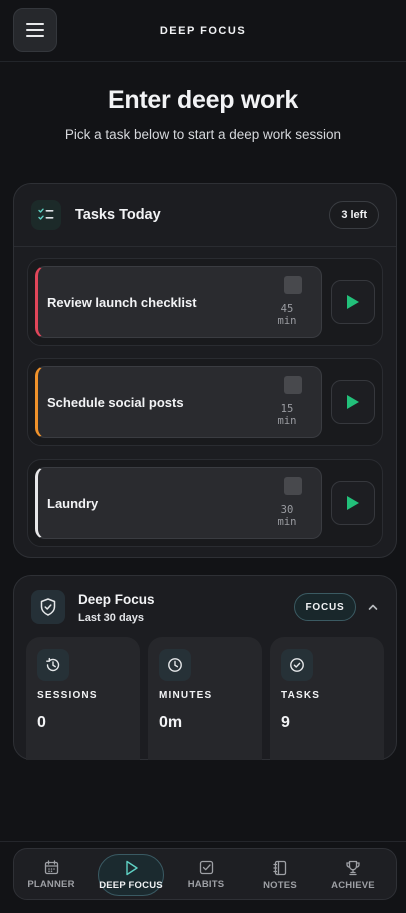  I want to click on nav-divider, so click(203, 841).